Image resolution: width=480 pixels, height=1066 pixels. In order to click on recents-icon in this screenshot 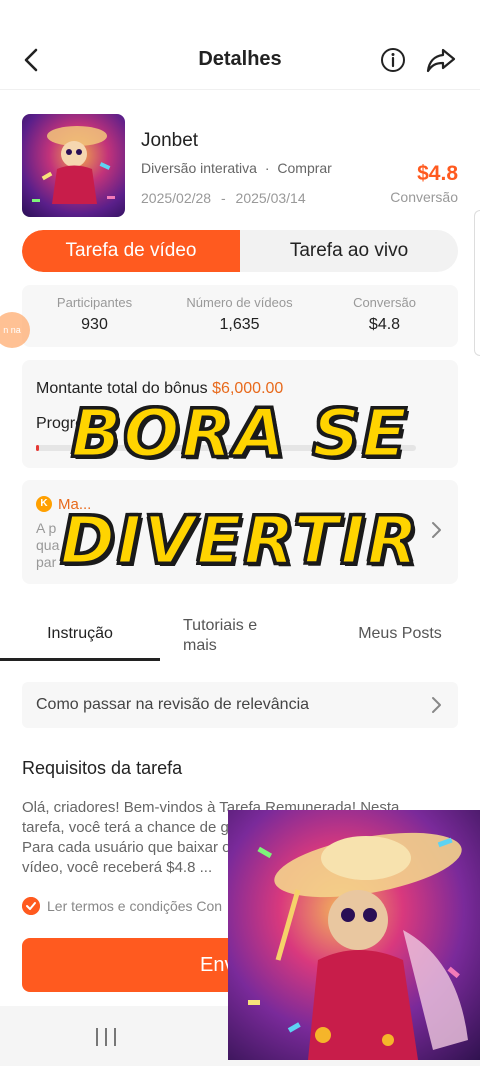, I will do `click(106, 1037)`.